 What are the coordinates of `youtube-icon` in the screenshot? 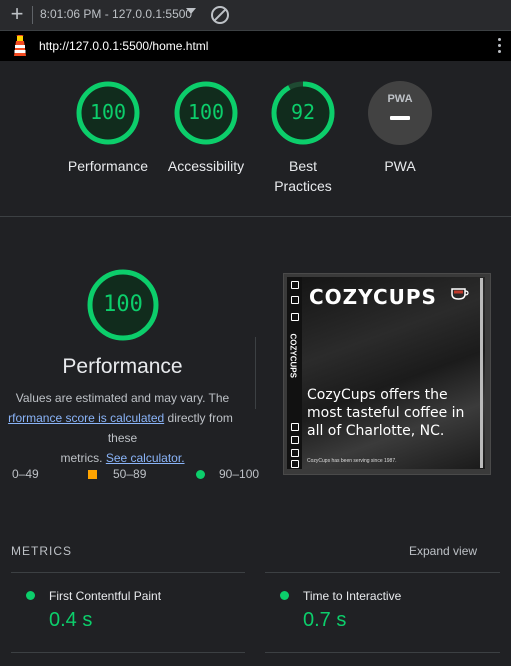 It's located at (295, 464).